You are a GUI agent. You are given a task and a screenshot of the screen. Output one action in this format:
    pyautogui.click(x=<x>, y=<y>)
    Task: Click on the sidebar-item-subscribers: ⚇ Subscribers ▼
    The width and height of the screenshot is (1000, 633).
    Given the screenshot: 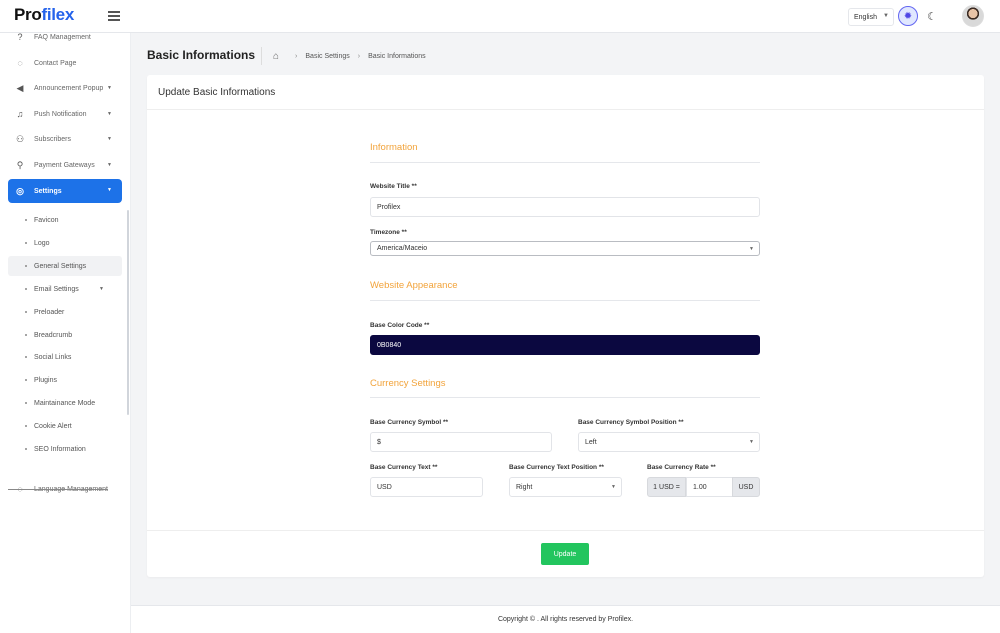 What is the action you would take?
    pyautogui.click(x=65, y=139)
    